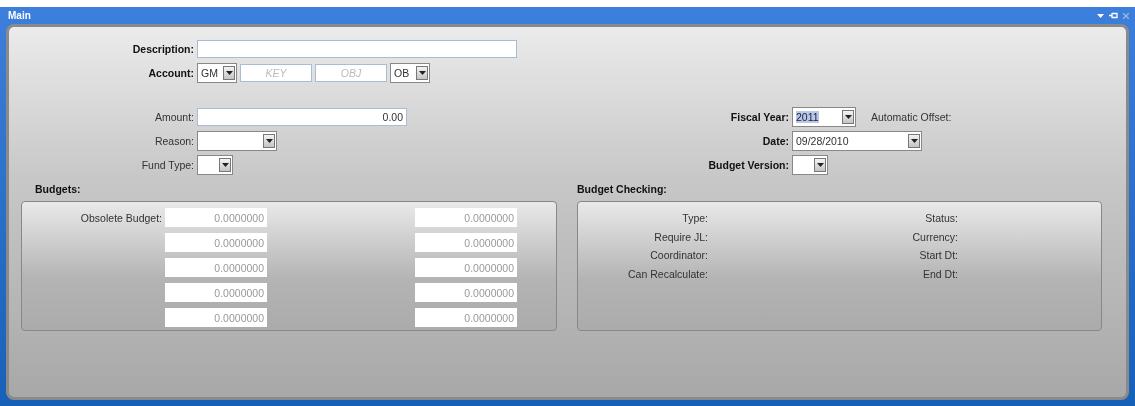  Describe the element at coordinates (1113, 15) in the screenshot. I see `pin-icon` at that location.